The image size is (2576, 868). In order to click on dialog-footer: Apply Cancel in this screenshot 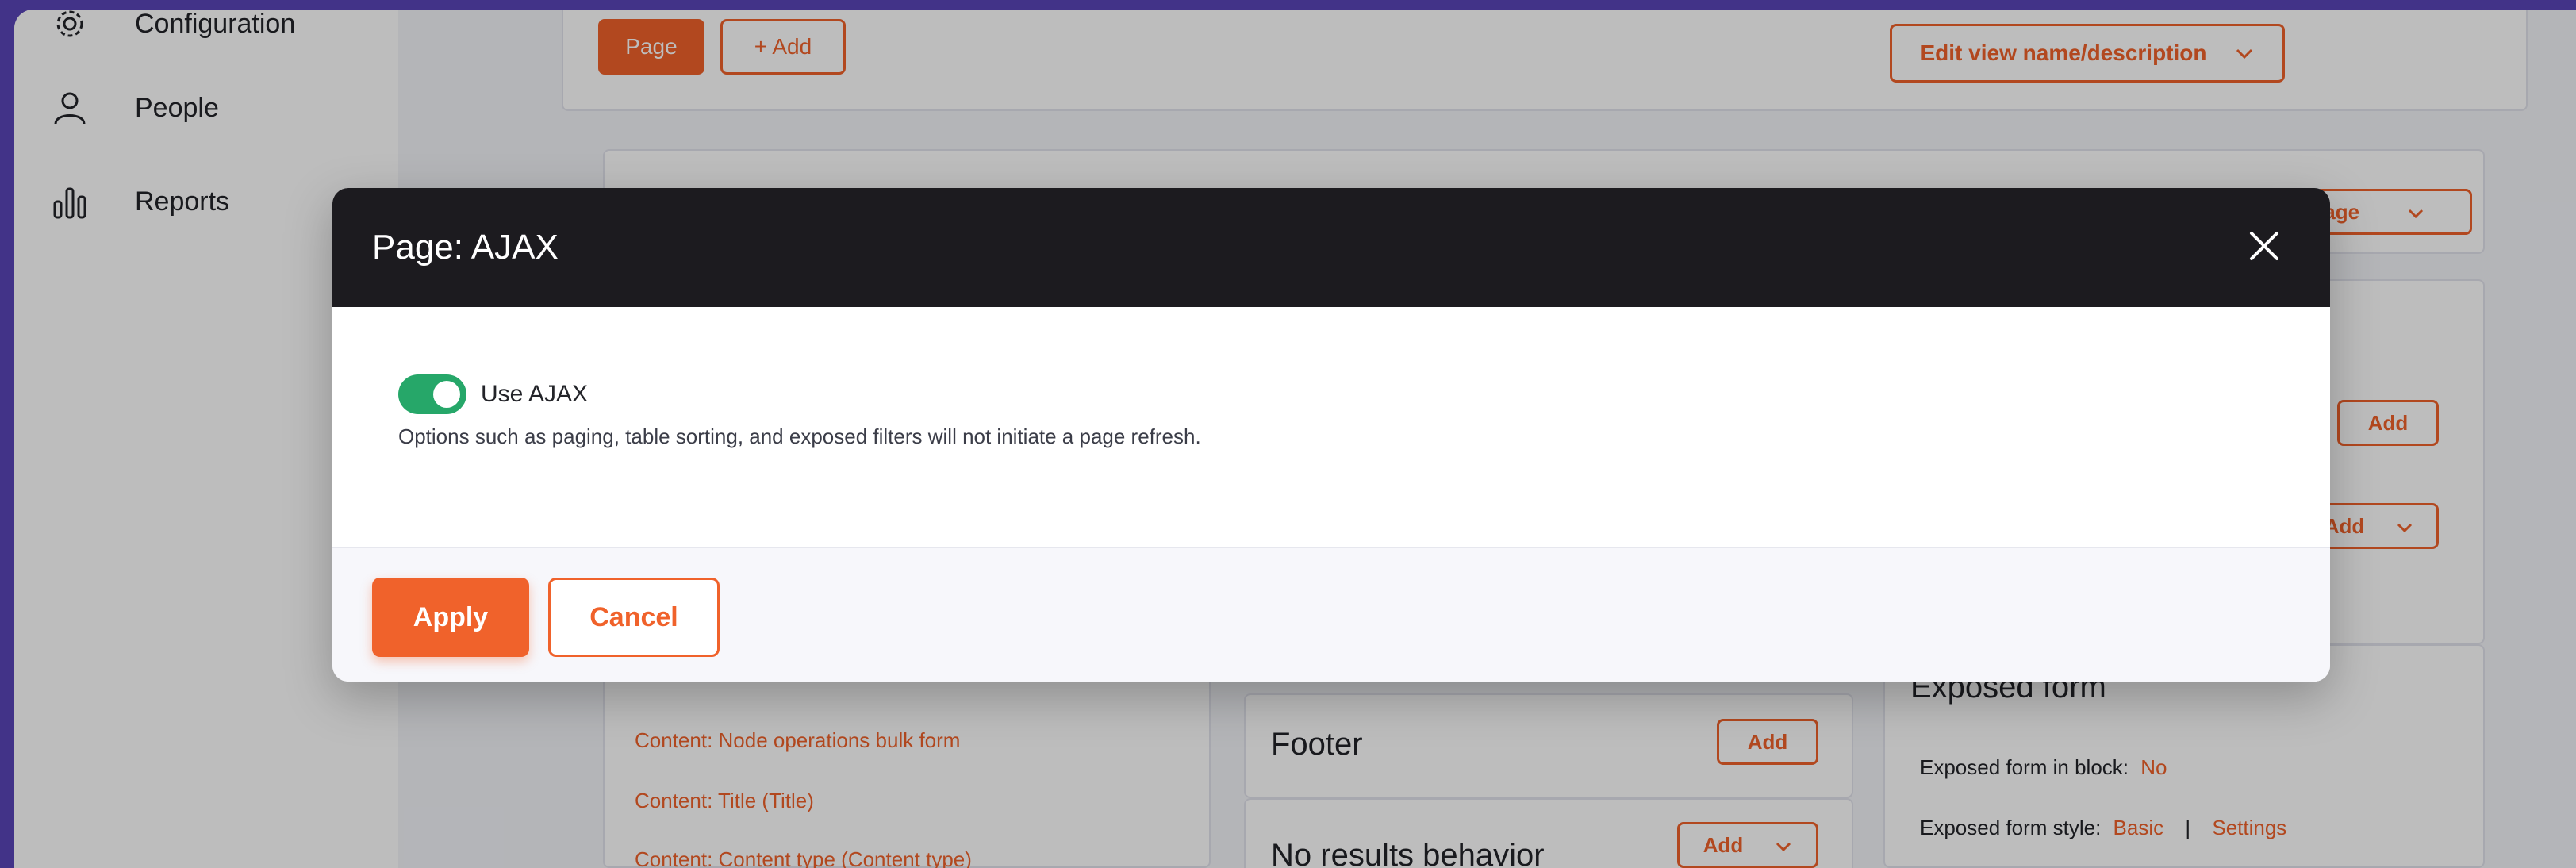, I will do `click(1331, 614)`.